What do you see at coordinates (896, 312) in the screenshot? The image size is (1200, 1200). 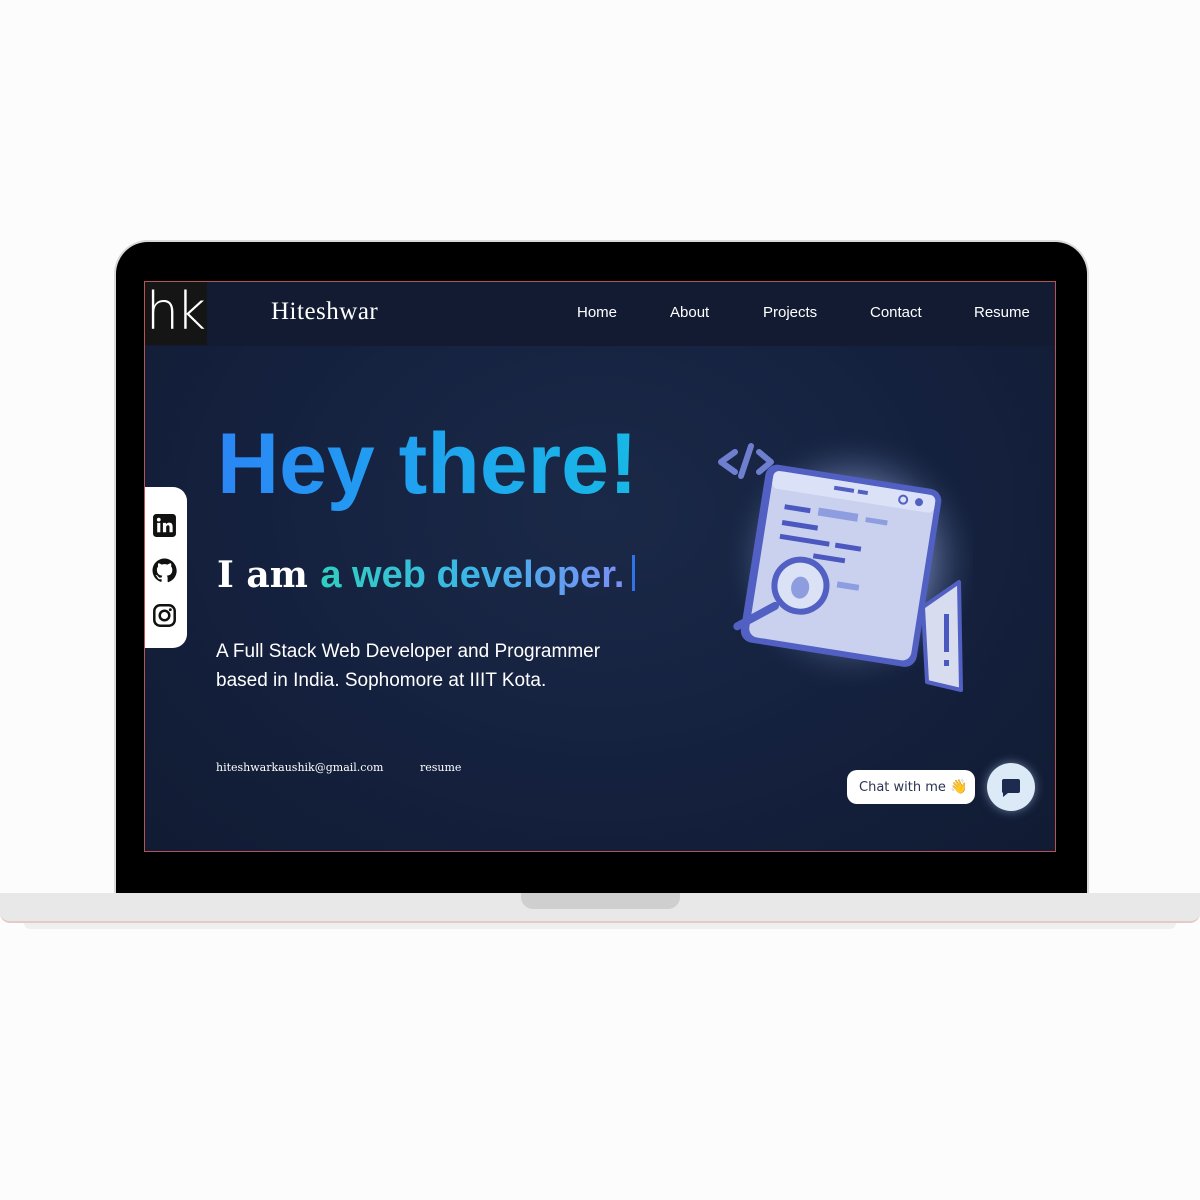 I see `nav-contact: Contact` at bounding box center [896, 312].